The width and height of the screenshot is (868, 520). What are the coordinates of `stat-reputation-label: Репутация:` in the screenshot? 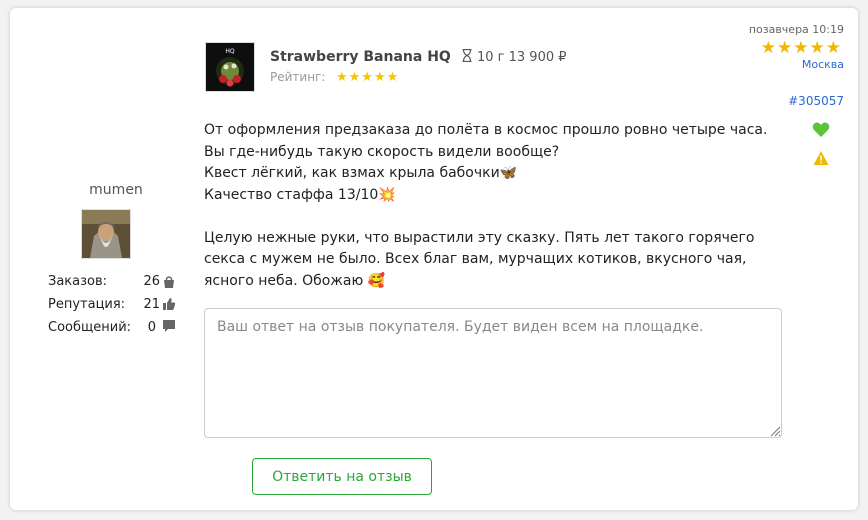 It's located at (87, 304).